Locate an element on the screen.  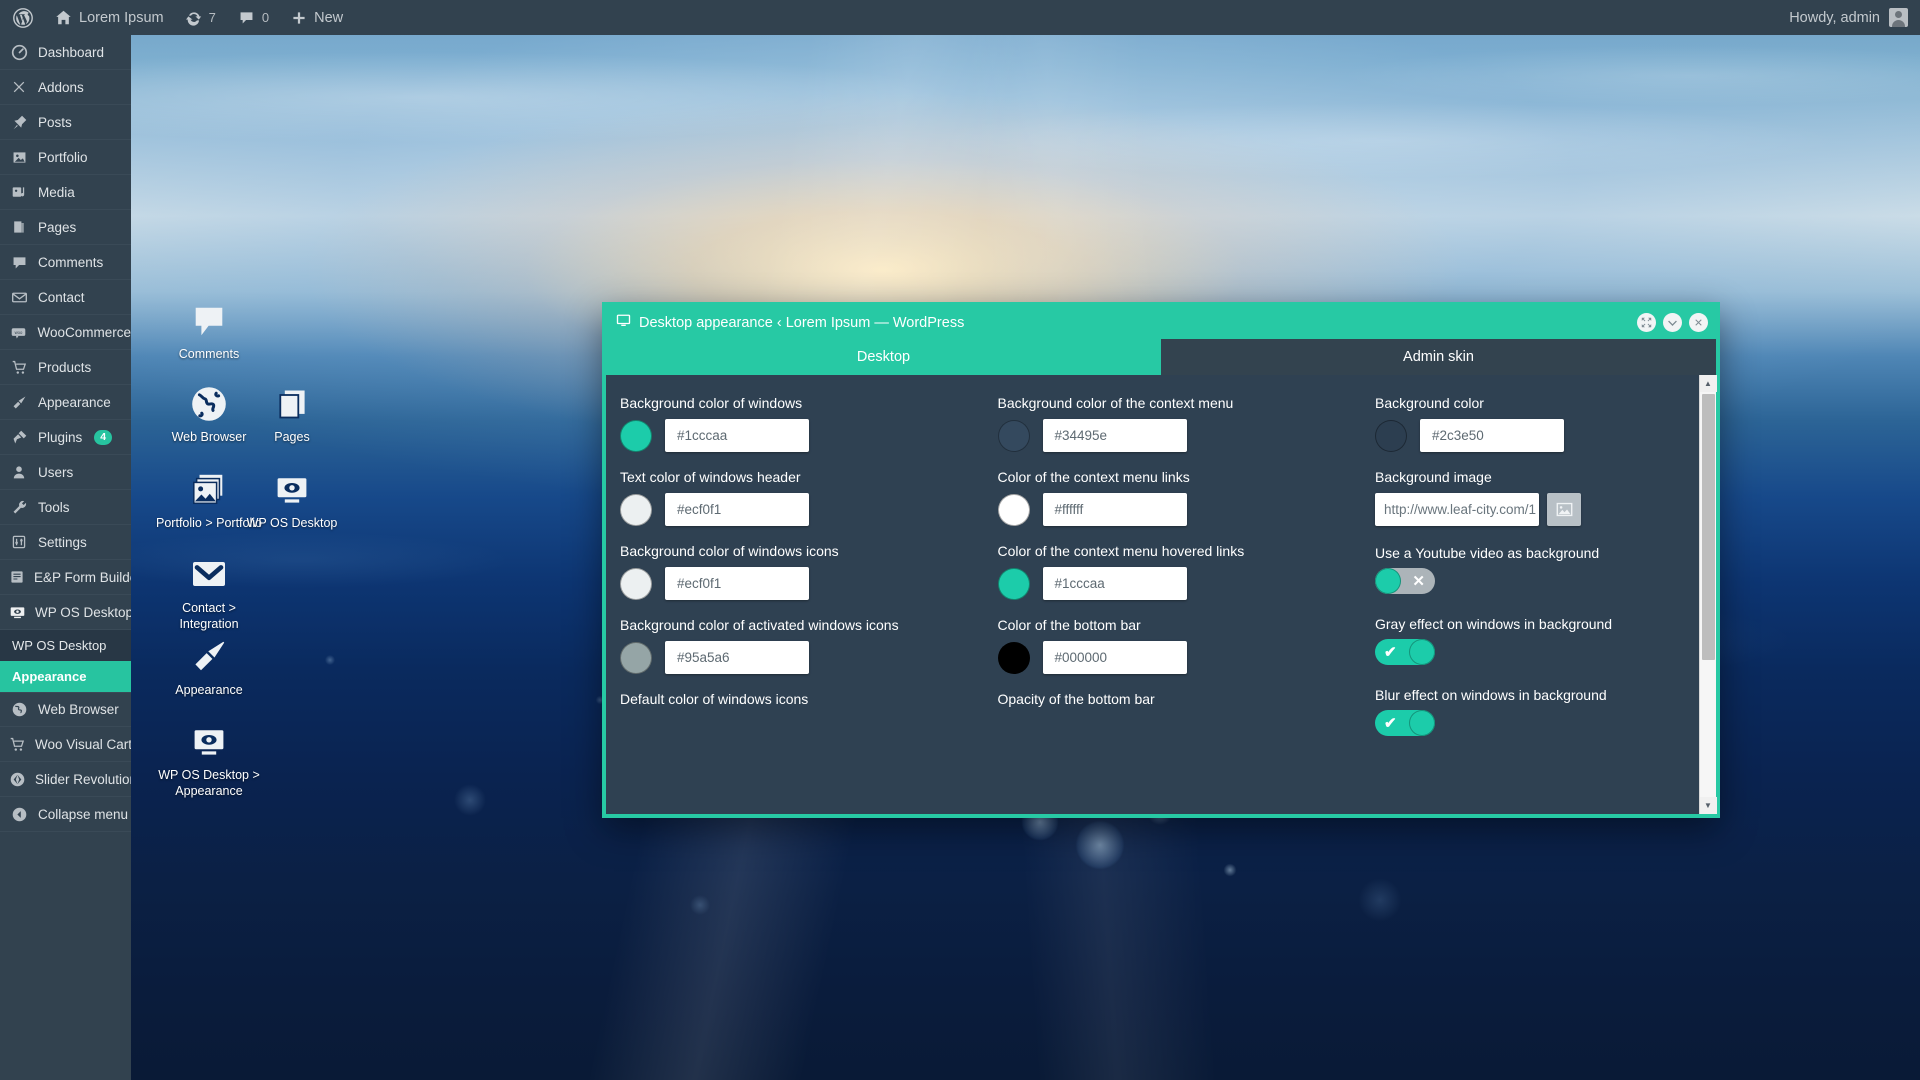
wordpress-logo-button is located at coordinates (22, 17).